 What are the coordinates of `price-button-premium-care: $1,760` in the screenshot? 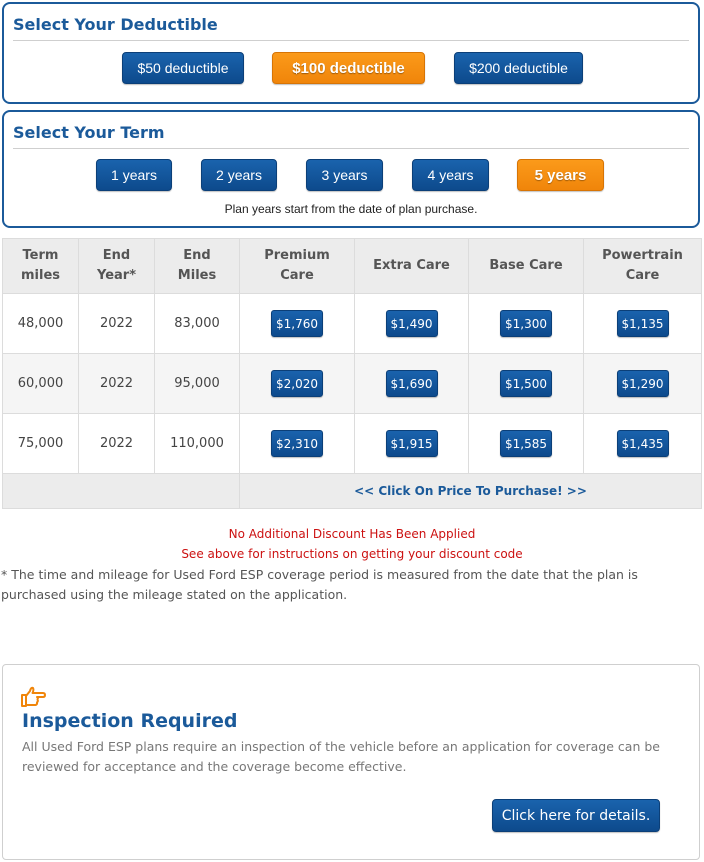 It's located at (297, 323).